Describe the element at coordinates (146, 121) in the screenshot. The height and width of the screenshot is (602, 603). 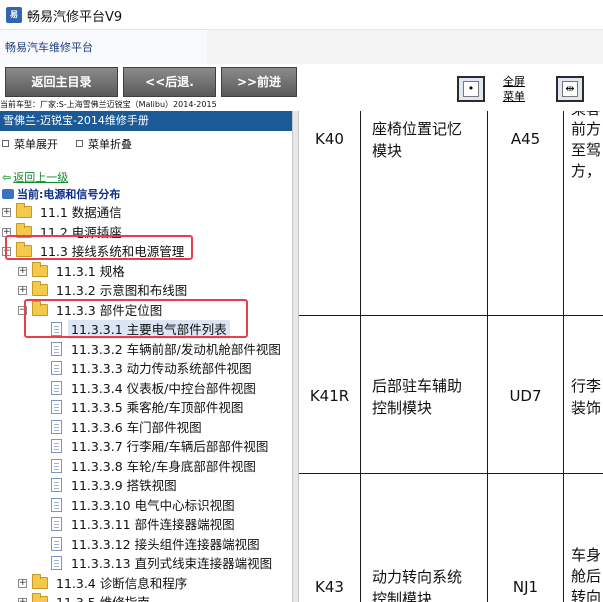
I see `manual-title: 雪佛兰-迈锐宝-2014维修手册` at that location.